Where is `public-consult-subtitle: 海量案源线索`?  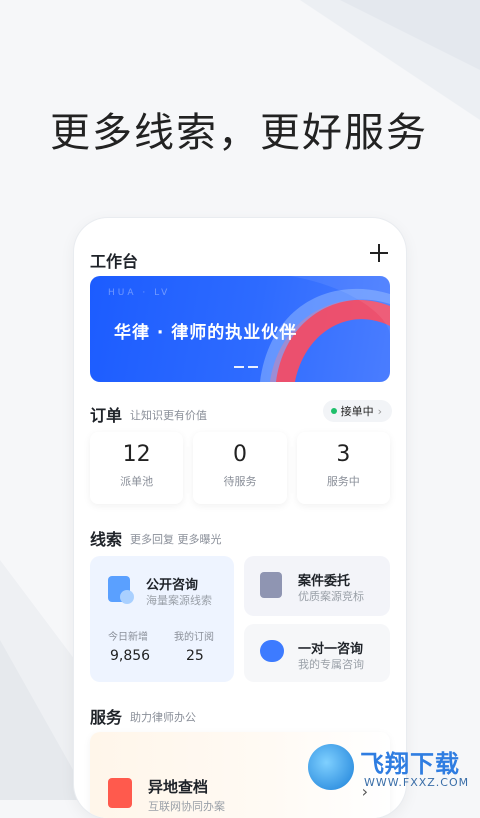 public-consult-subtitle: 海量案源线索 is located at coordinates (179, 600).